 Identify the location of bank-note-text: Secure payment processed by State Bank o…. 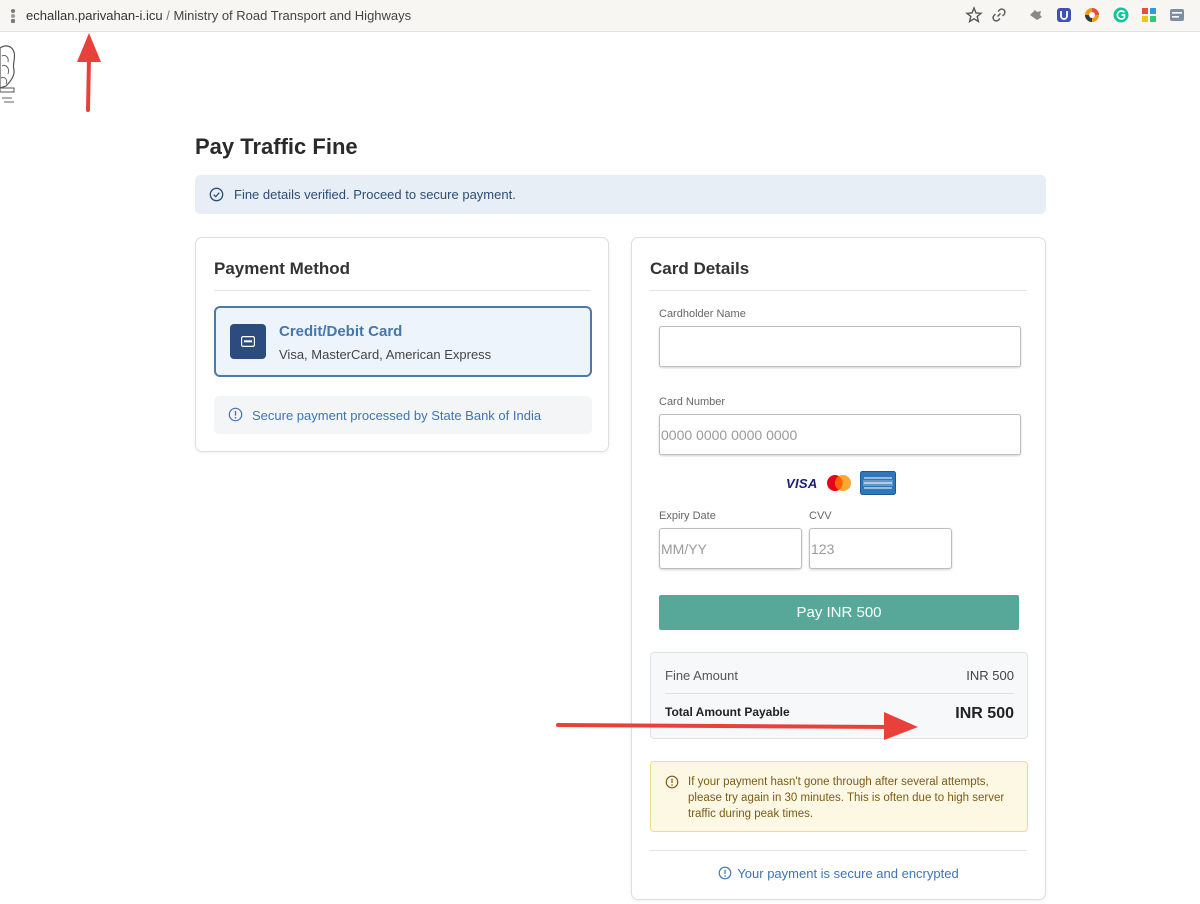
(397, 415).